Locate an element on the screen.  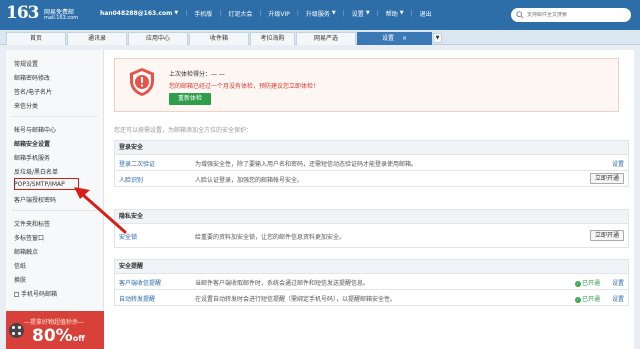
checkbox is located at coordinates (16, 294).